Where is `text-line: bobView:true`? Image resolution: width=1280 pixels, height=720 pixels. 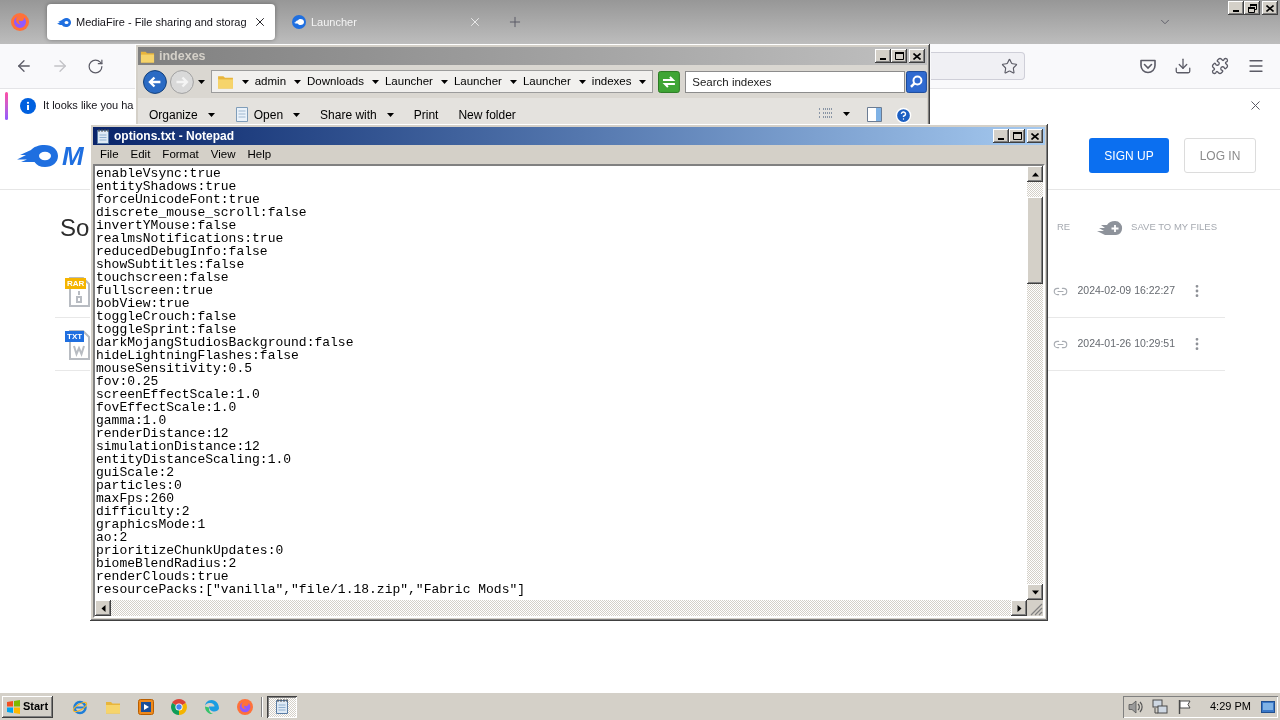 text-line: bobView:true is located at coordinates (143, 303).